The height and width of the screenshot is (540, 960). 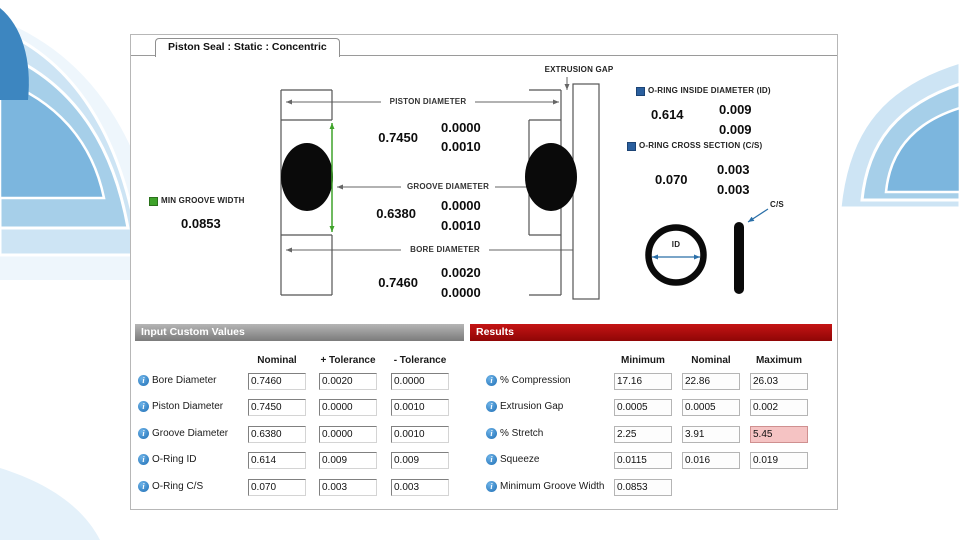 What do you see at coordinates (552, 486) in the screenshot?
I see `results-row-label: Minimum Groove Width` at bounding box center [552, 486].